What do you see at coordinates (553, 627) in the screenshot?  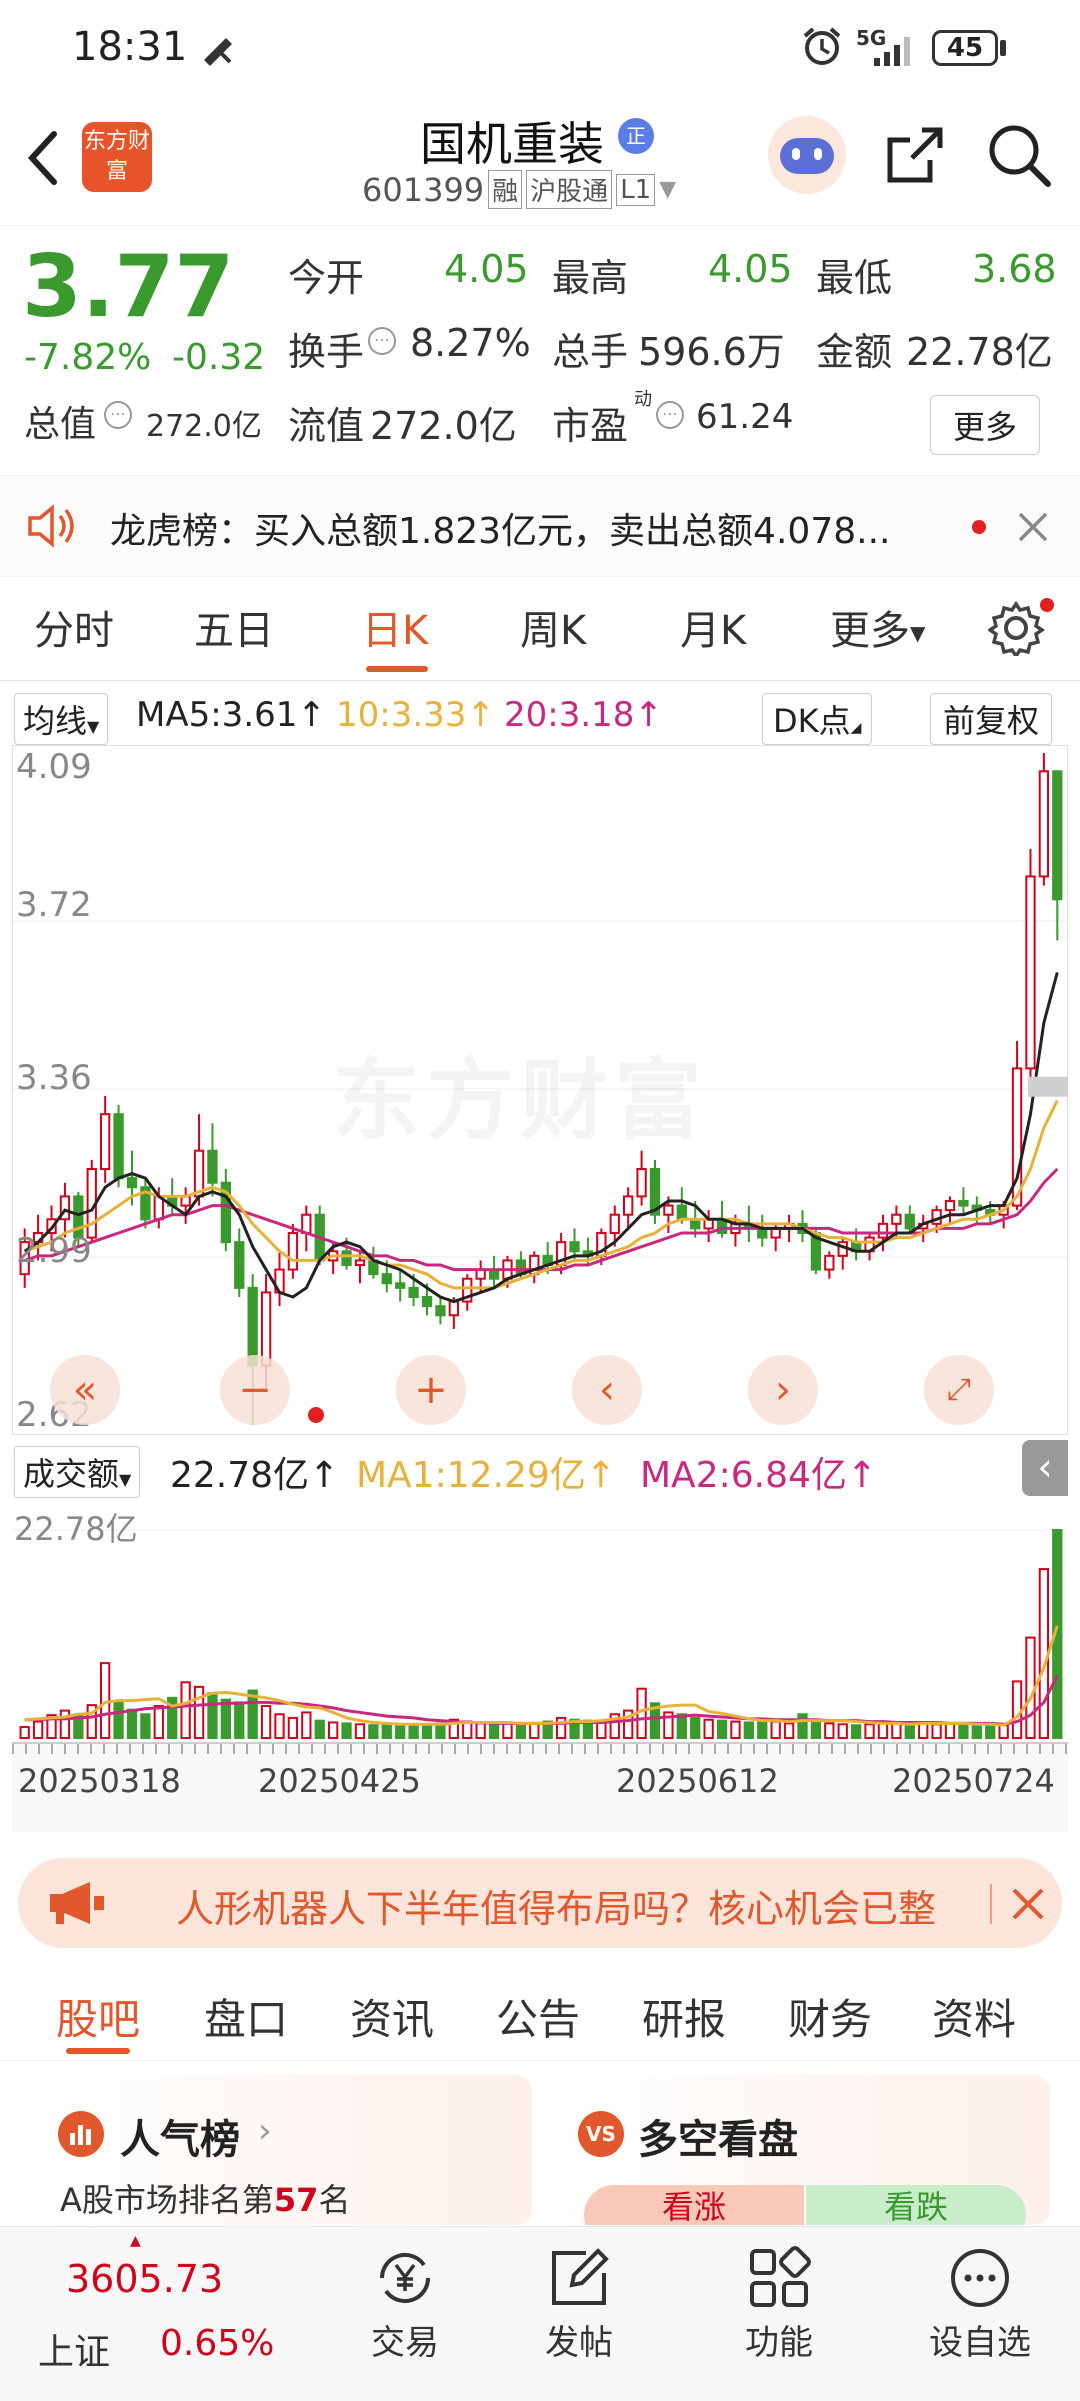 I see `tab-weekly-k: 周K` at bounding box center [553, 627].